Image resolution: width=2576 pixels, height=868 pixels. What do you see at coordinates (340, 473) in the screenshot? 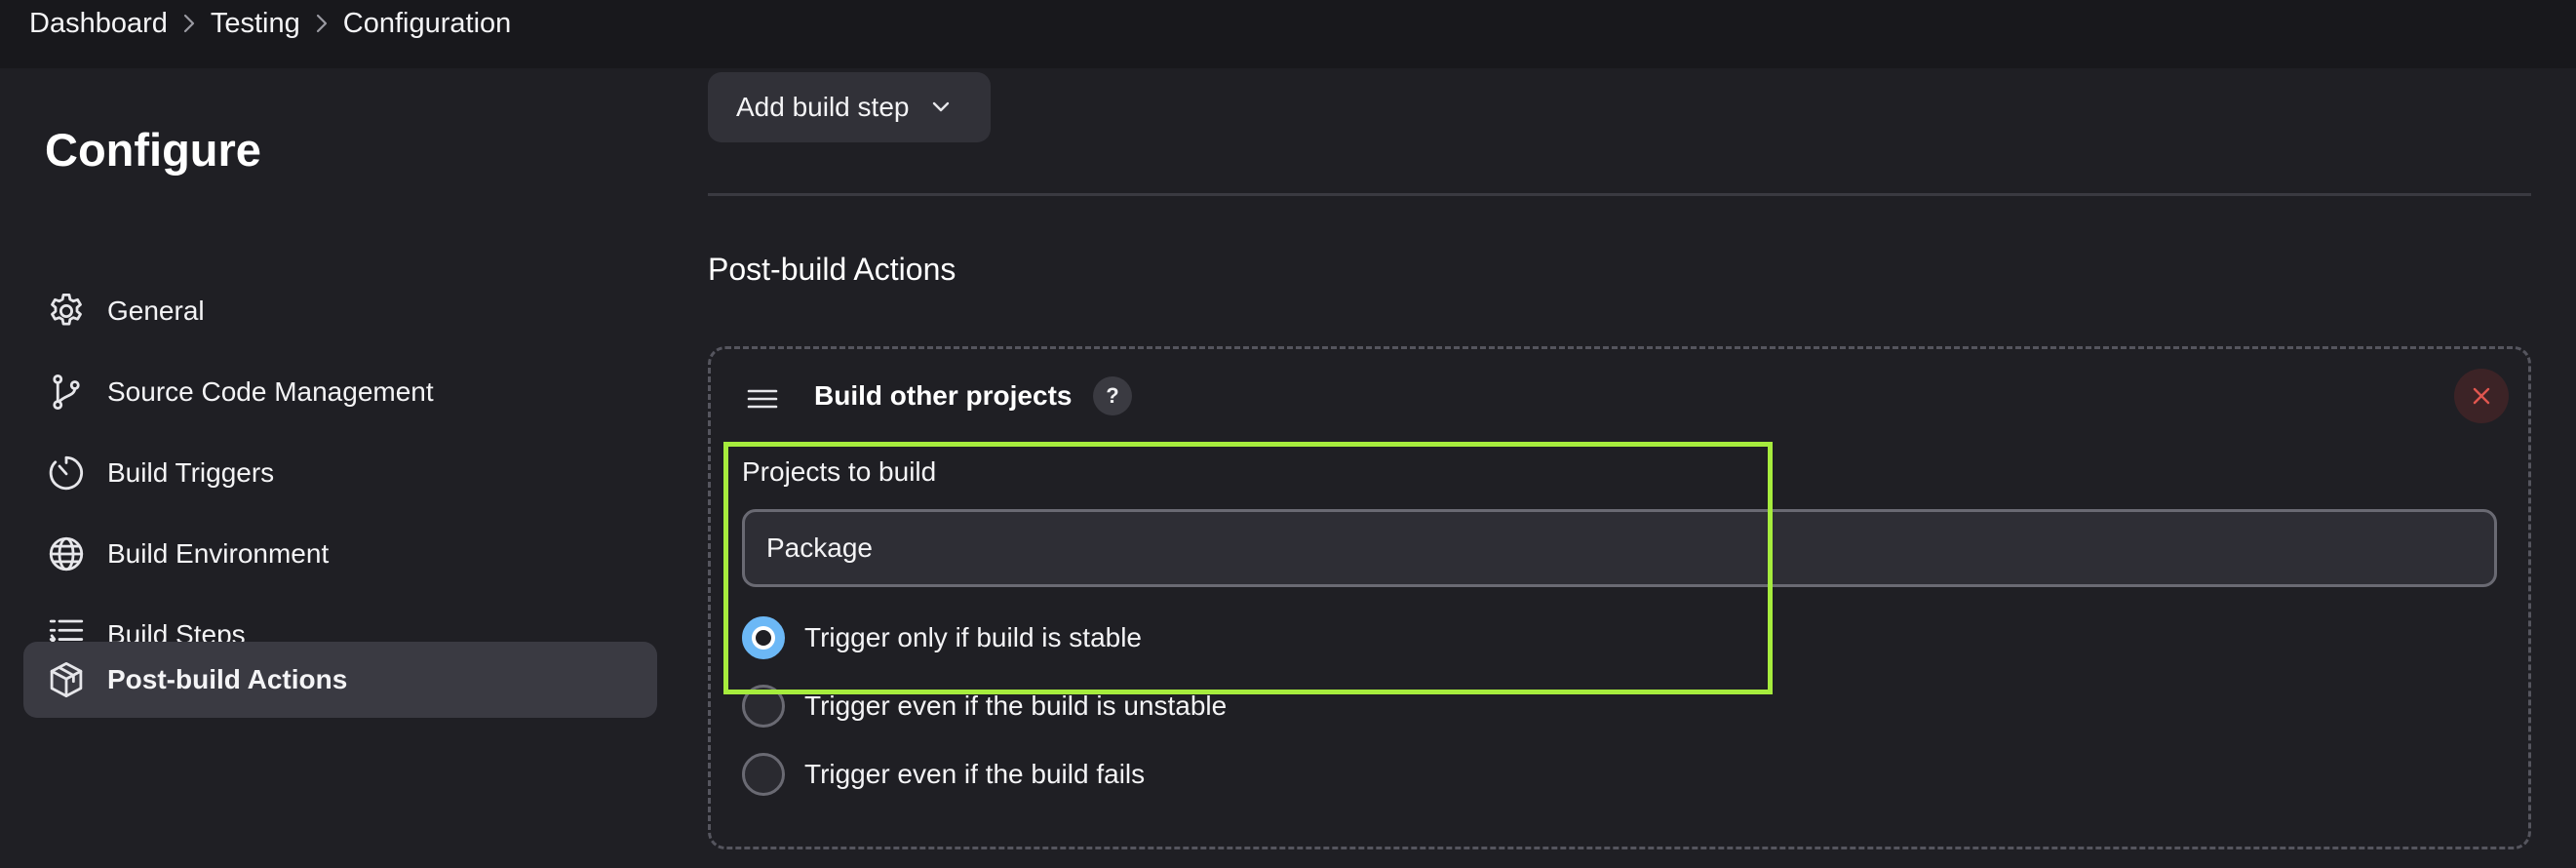
I see `sidebar-item-build-triggers: Build Triggers` at bounding box center [340, 473].